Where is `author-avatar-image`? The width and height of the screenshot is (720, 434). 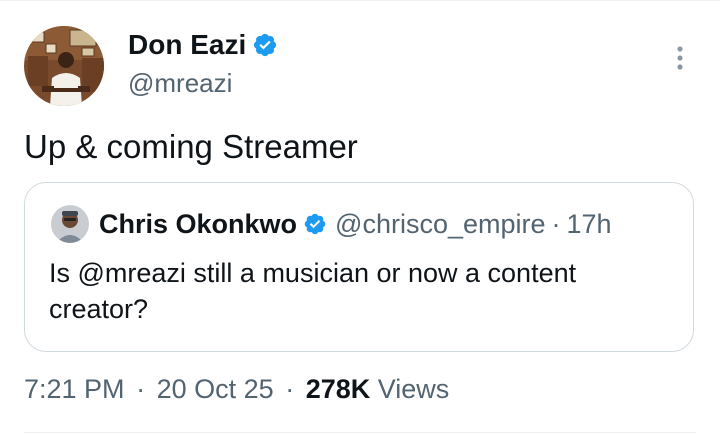
author-avatar-image is located at coordinates (64, 66).